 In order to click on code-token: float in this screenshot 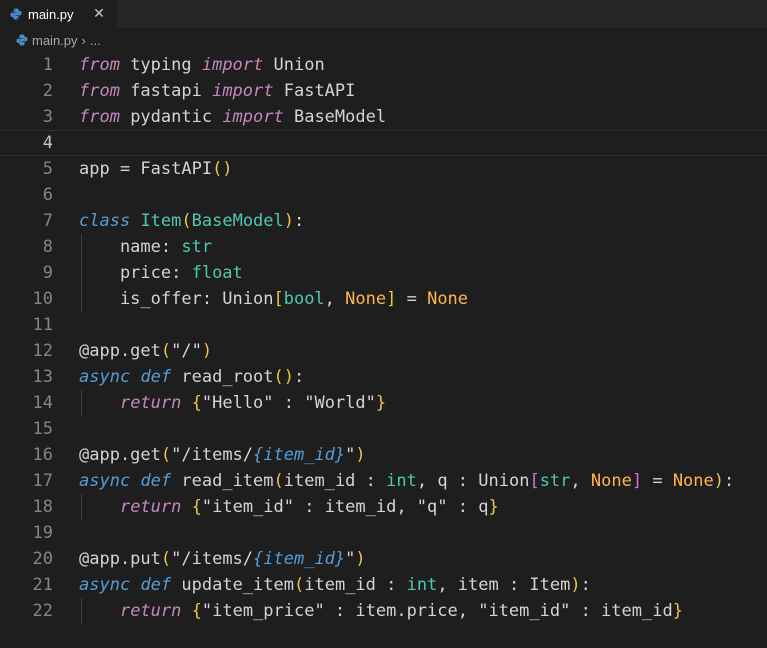, I will do `click(217, 273)`.